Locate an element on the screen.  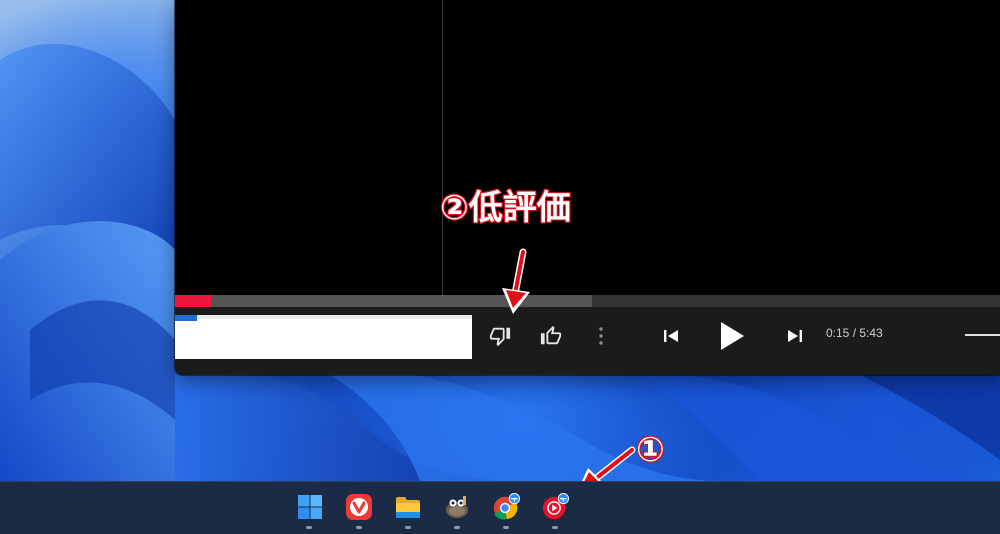
play-icon is located at coordinates (732, 336).